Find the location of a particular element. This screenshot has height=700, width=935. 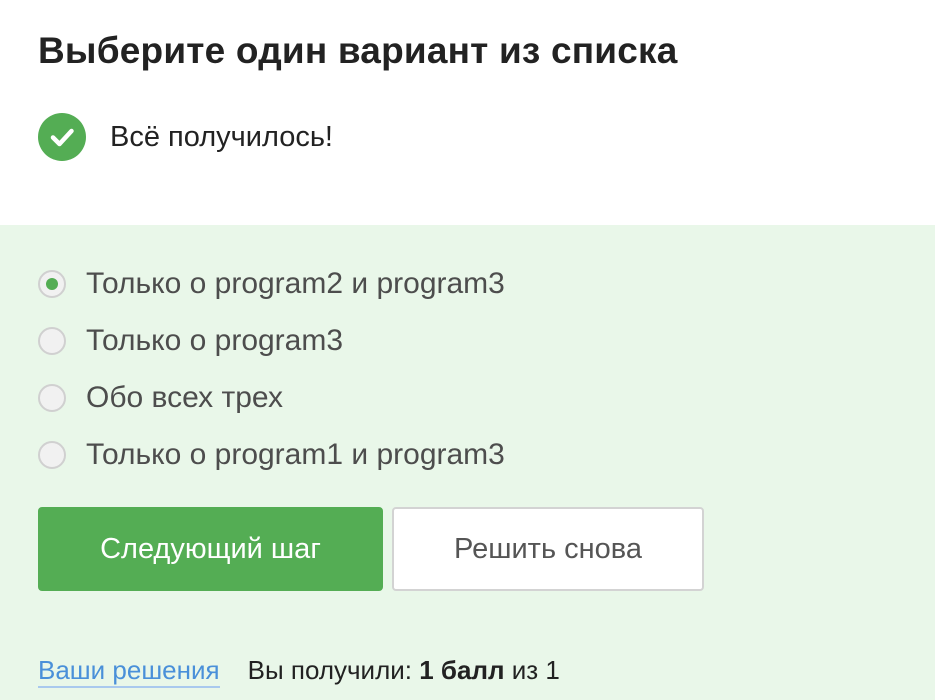

radio-dot is located at coordinates (52, 283).